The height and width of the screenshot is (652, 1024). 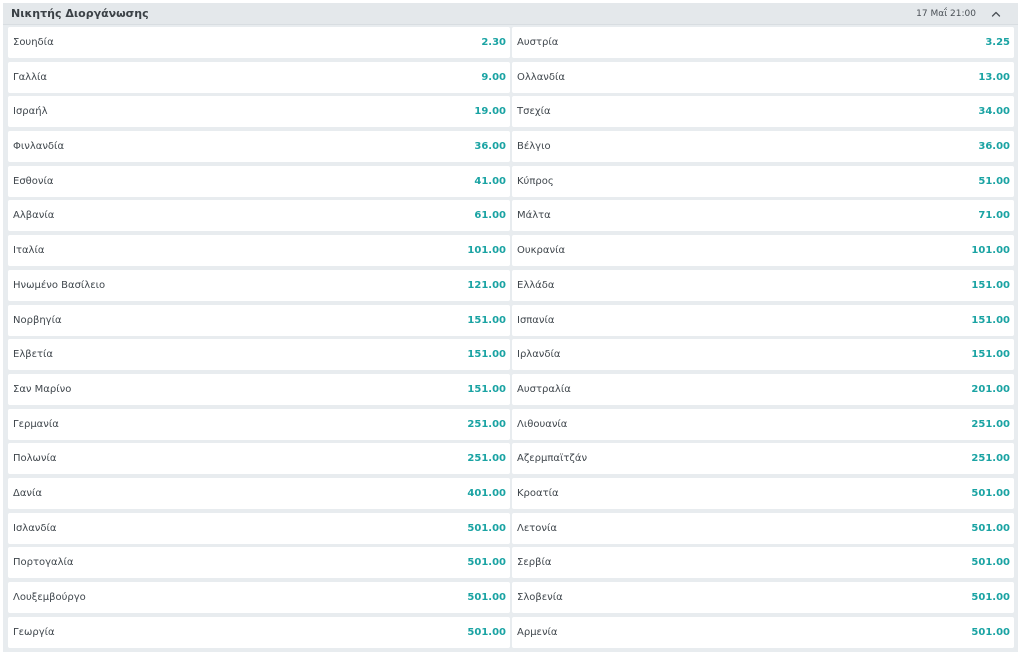 I want to click on selection-cell: Ολλανδία 13.00, so click(x=763, y=77).